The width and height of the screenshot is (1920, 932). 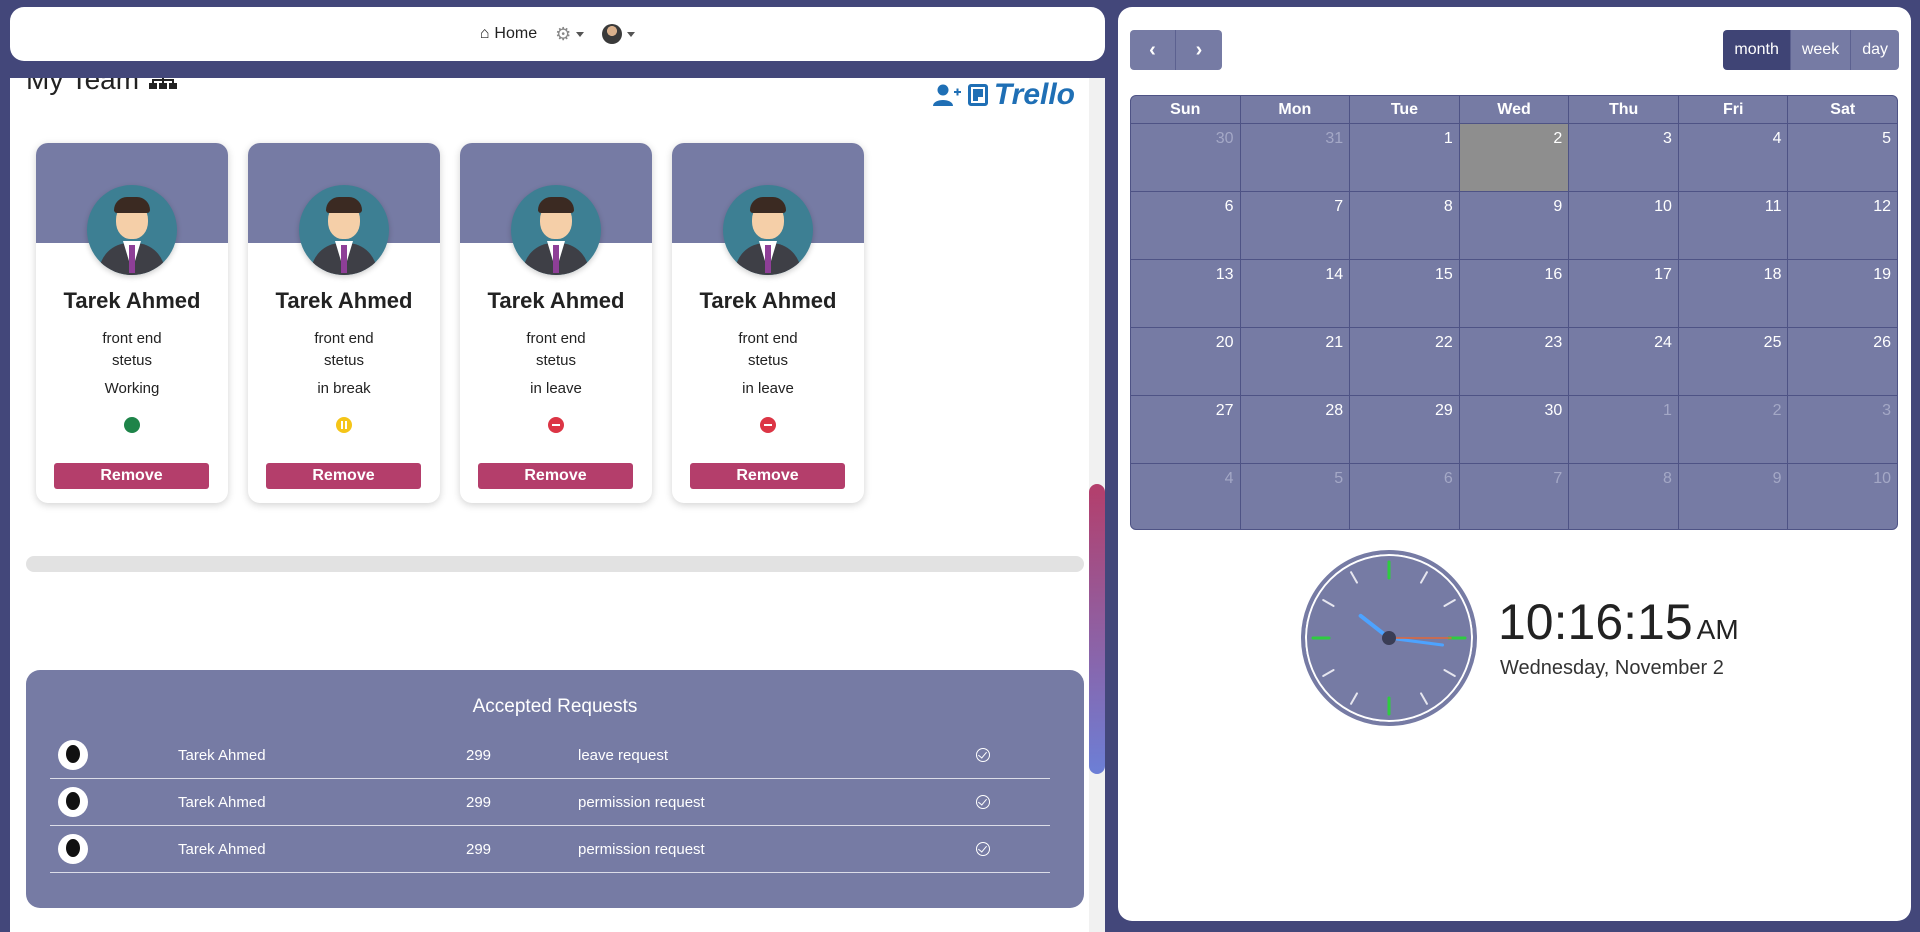 I want to click on digital-time: 10:16:15, so click(x=1595, y=622).